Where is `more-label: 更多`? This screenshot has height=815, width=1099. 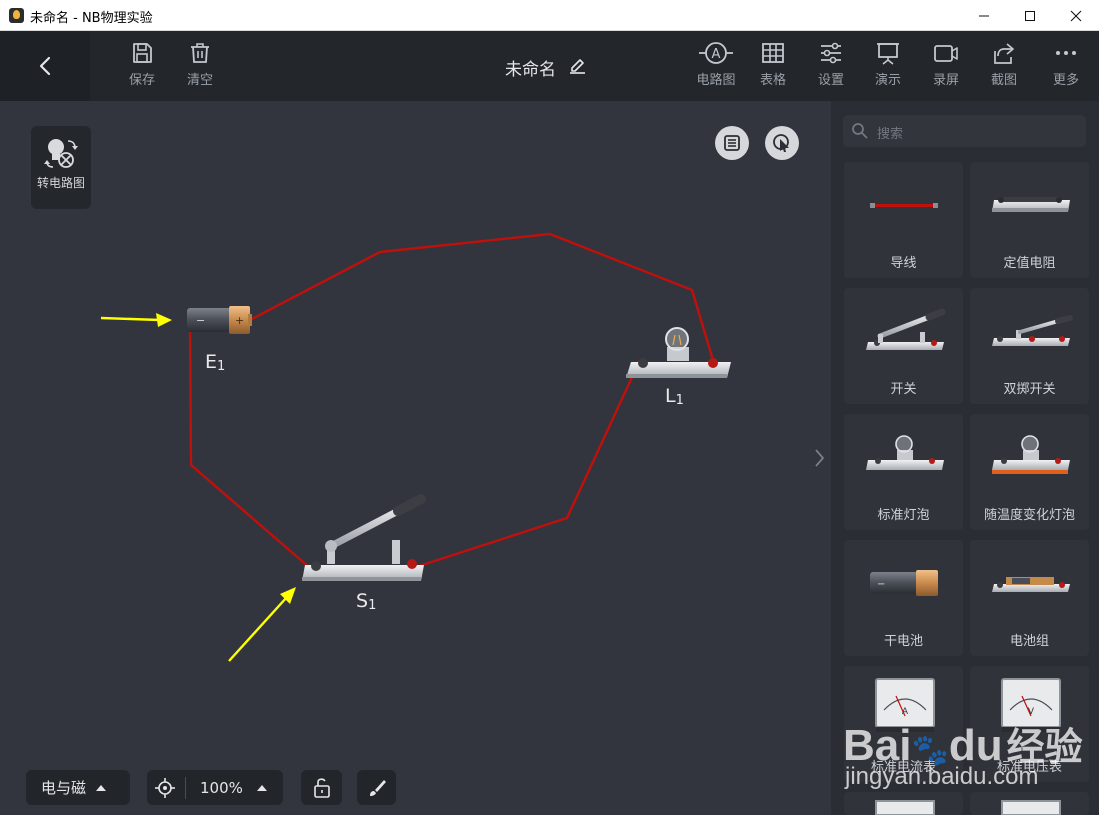 more-label: 更多 is located at coordinates (1065, 80).